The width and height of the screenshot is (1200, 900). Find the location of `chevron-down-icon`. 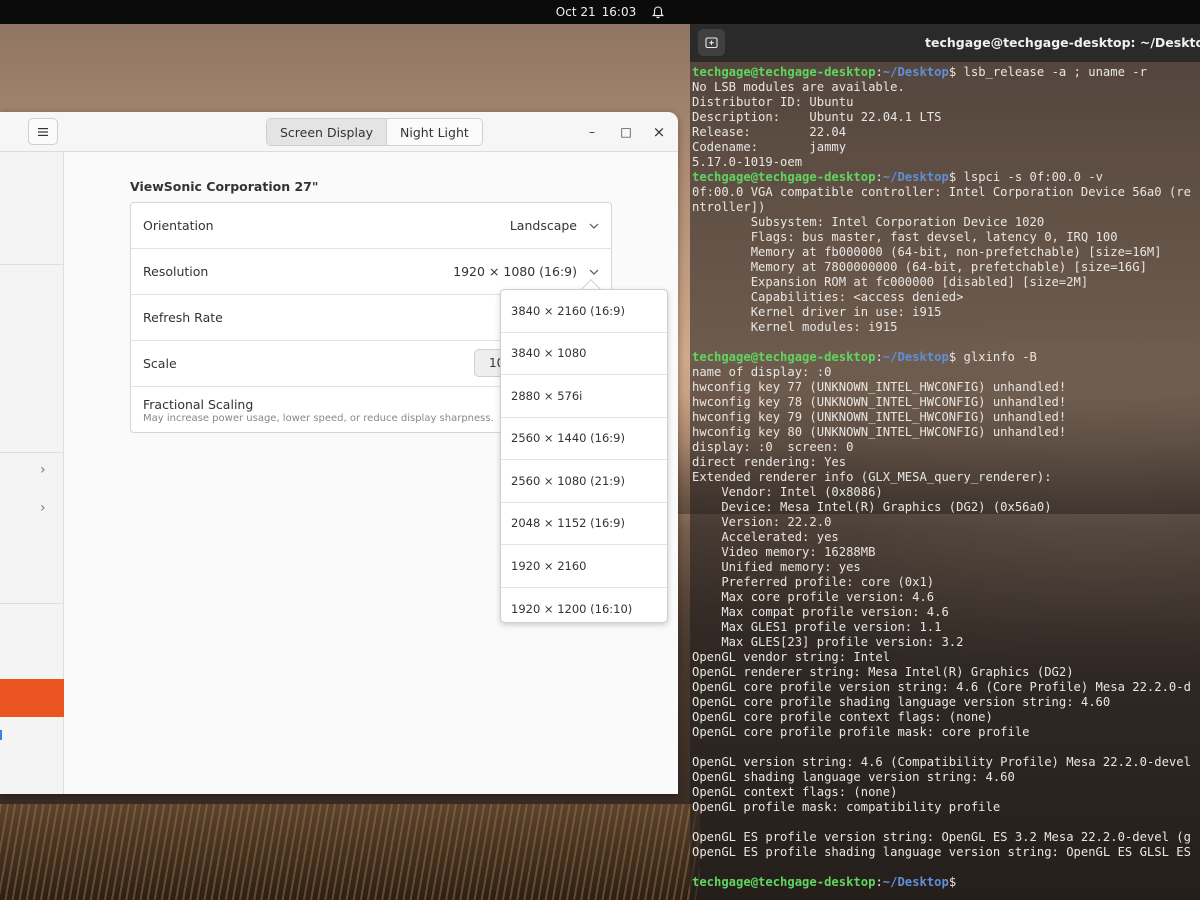

chevron-down-icon is located at coordinates (594, 272).